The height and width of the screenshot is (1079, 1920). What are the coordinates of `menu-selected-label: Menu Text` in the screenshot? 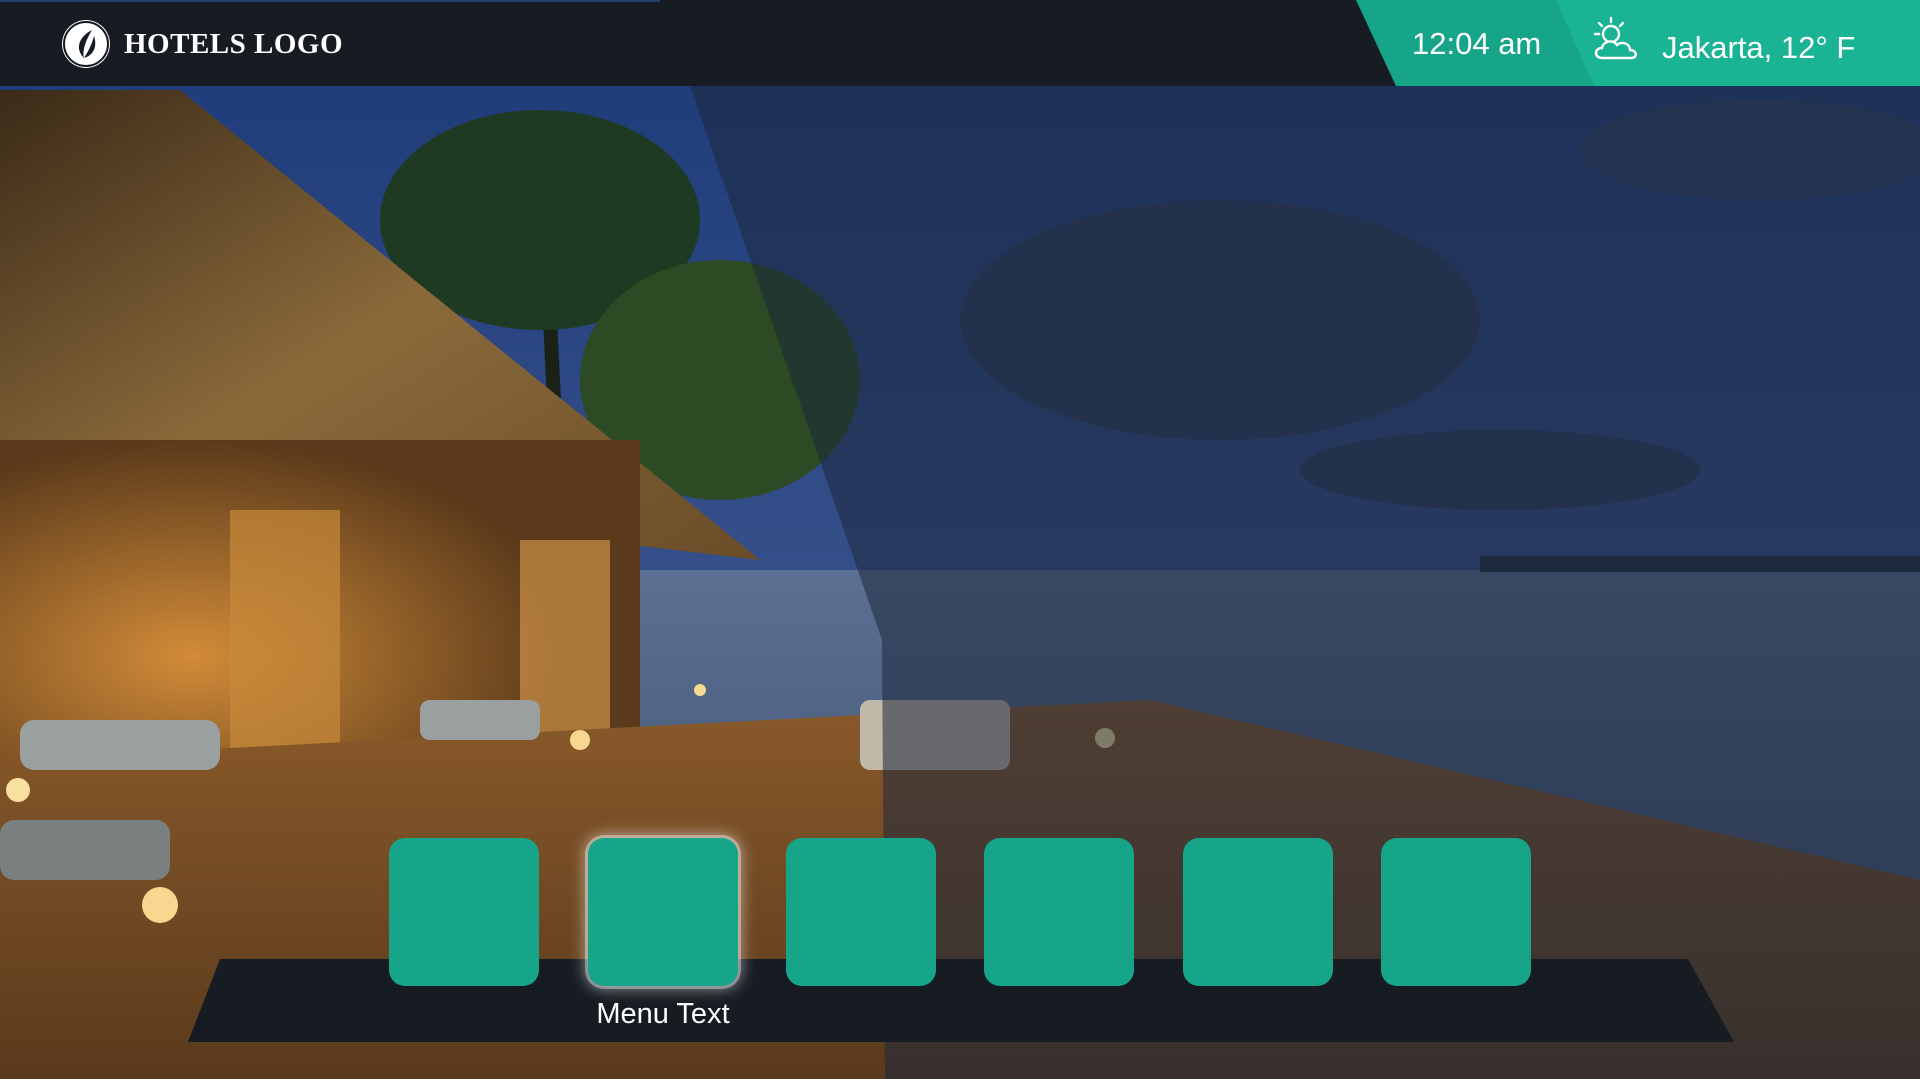 It's located at (663, 1014).